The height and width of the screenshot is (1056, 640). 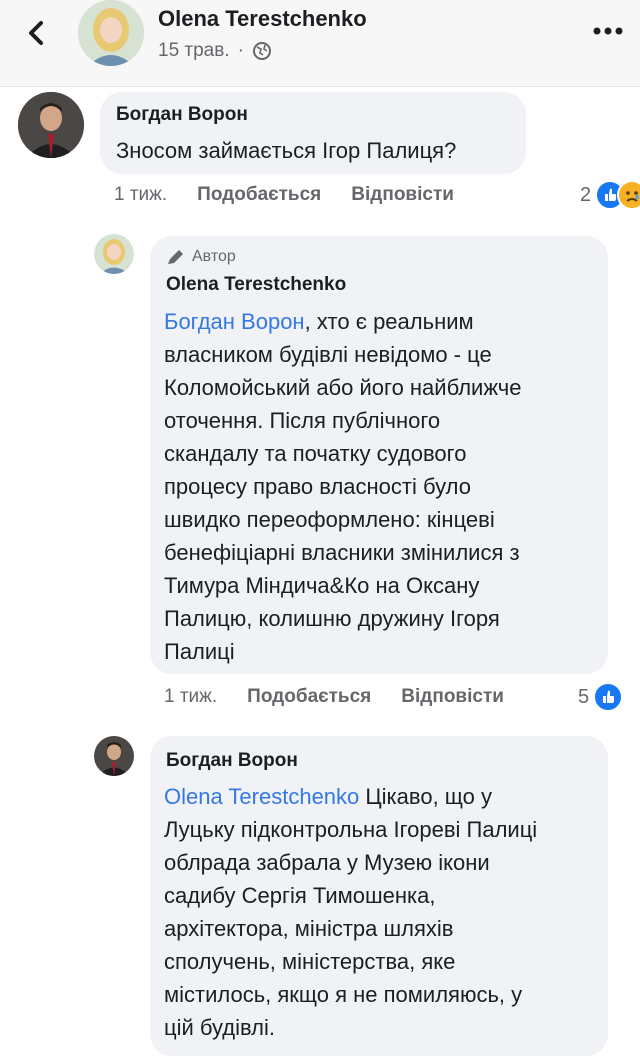 What do you see at coordinates (628, 195) in the screenshot?
I see `sad-reaction-icon` at bounding box center [628, 195].